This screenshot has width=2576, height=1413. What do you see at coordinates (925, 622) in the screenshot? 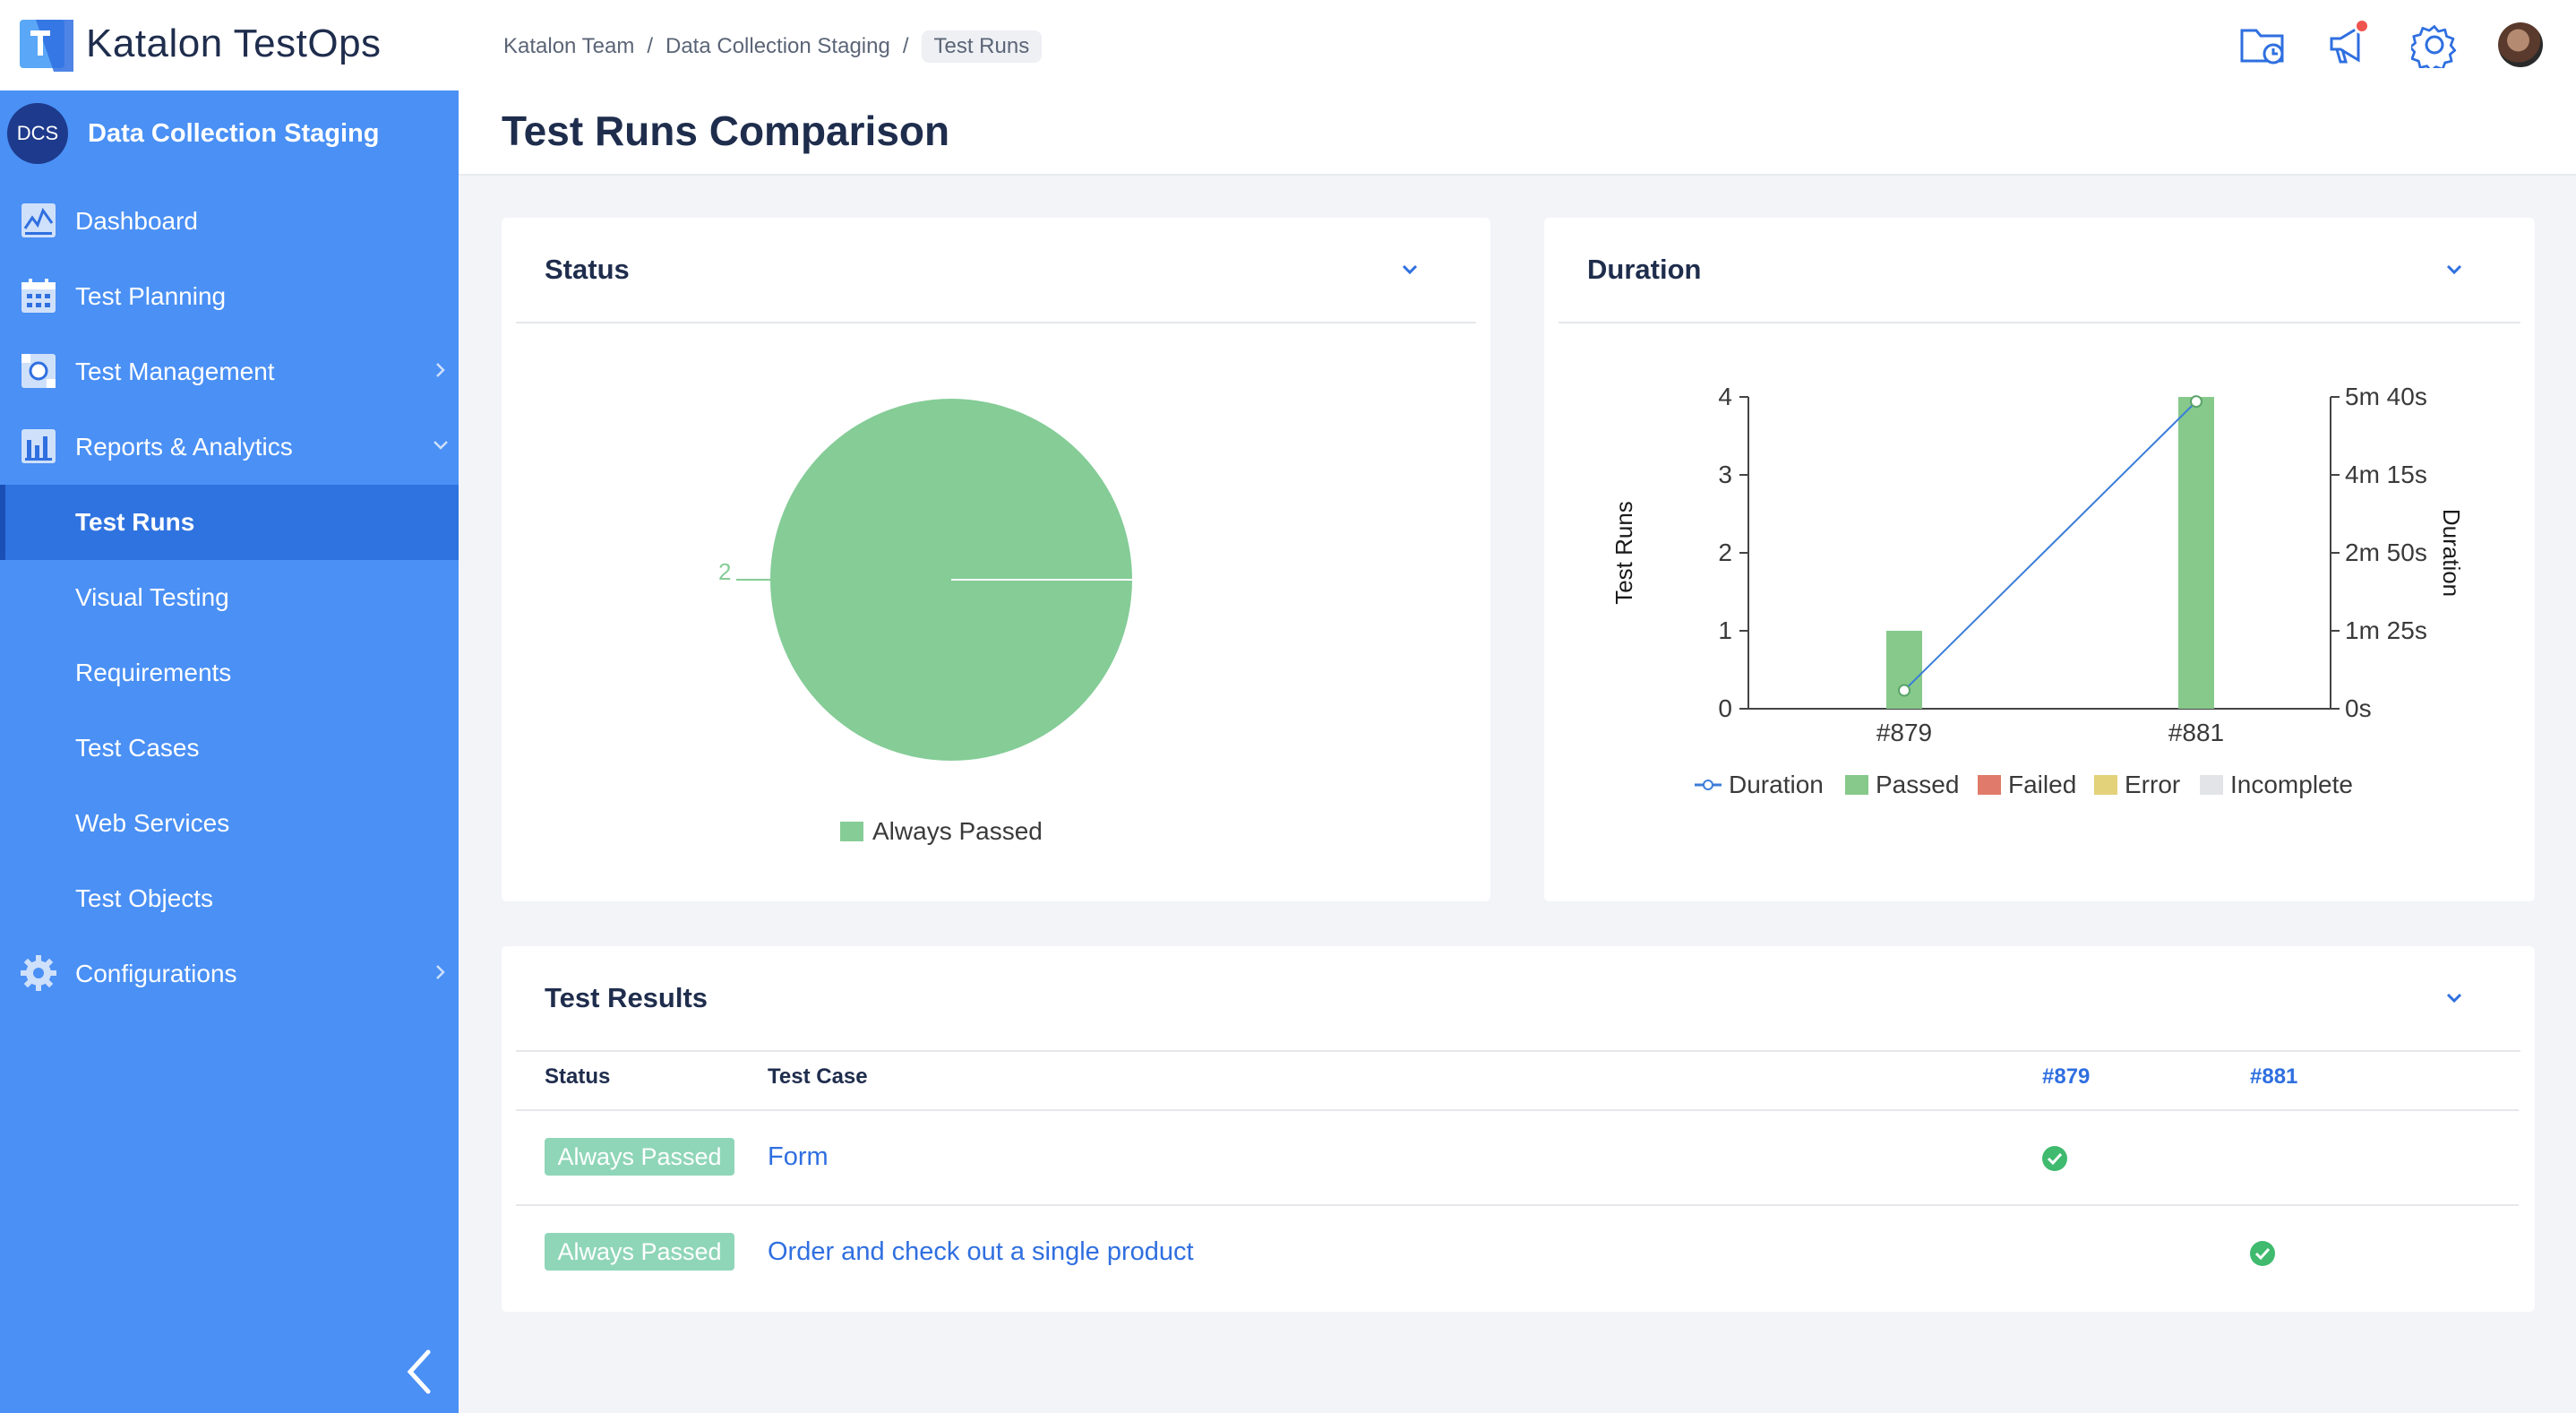
I see `status-pie-chart: 2 Always Passed` at bounding box center [925, 622].